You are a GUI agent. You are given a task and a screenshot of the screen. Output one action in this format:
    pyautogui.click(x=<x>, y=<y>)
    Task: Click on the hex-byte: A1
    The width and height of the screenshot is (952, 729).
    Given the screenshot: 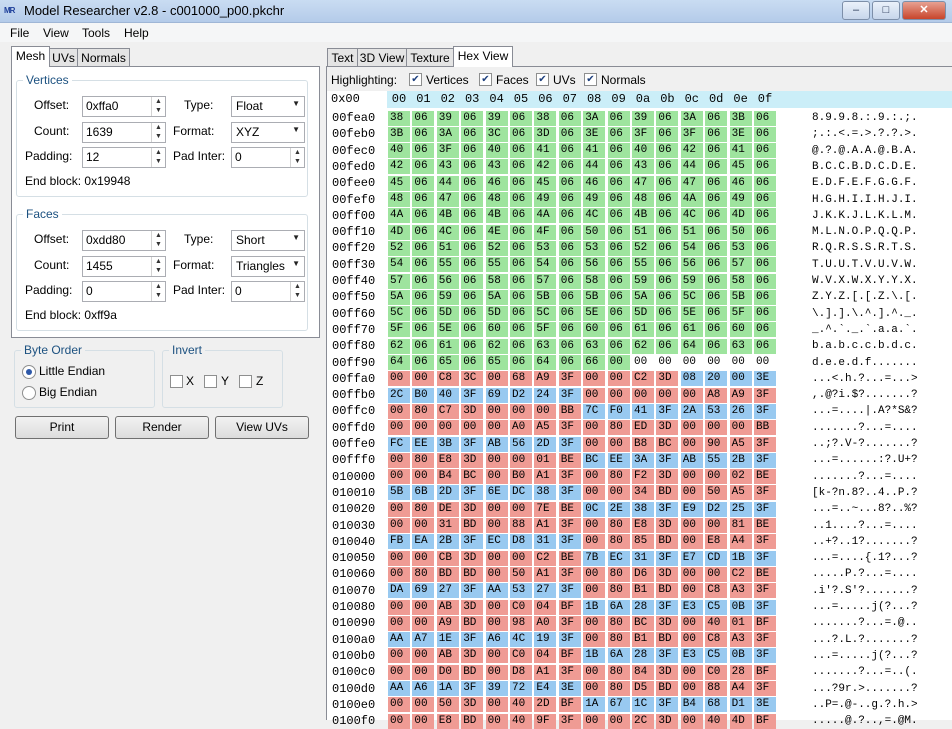 What is the action you would take?
    pyautogui.click(x=545, y=525)
    